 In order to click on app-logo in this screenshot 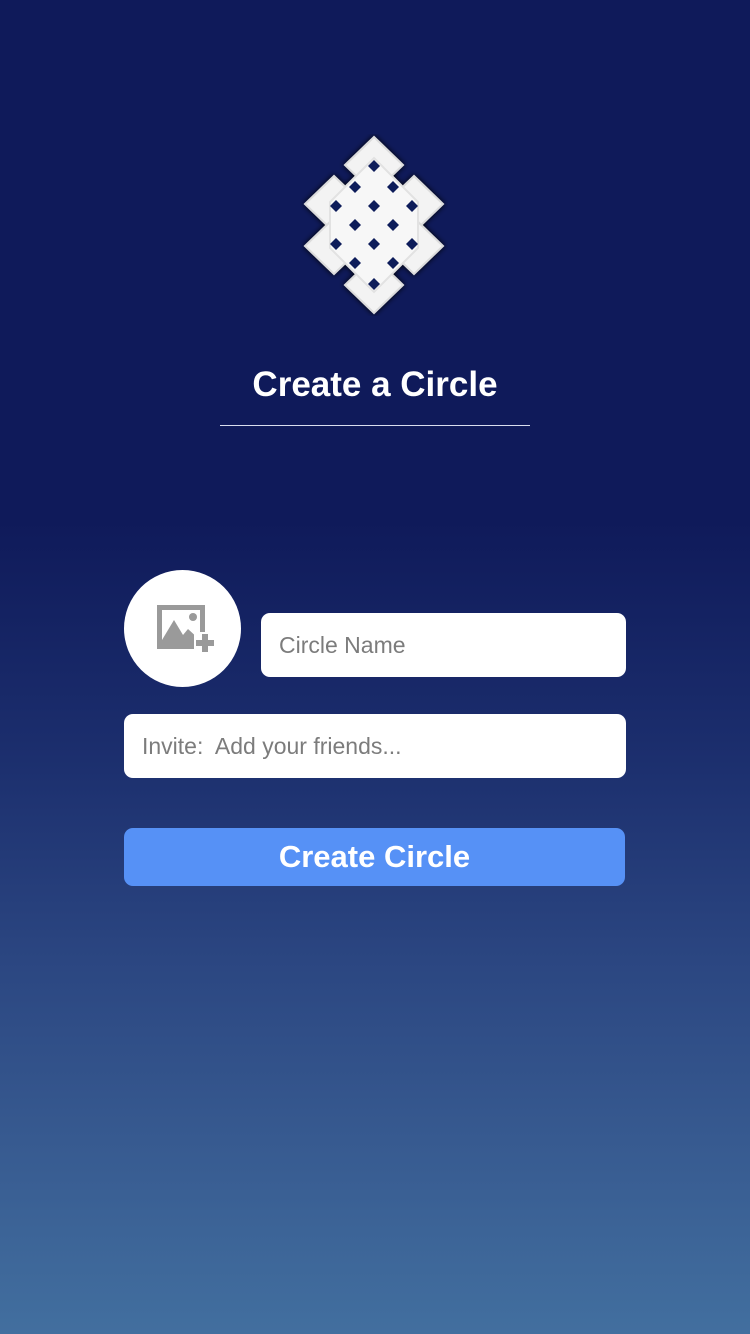, I will do `click(374, 225)`.